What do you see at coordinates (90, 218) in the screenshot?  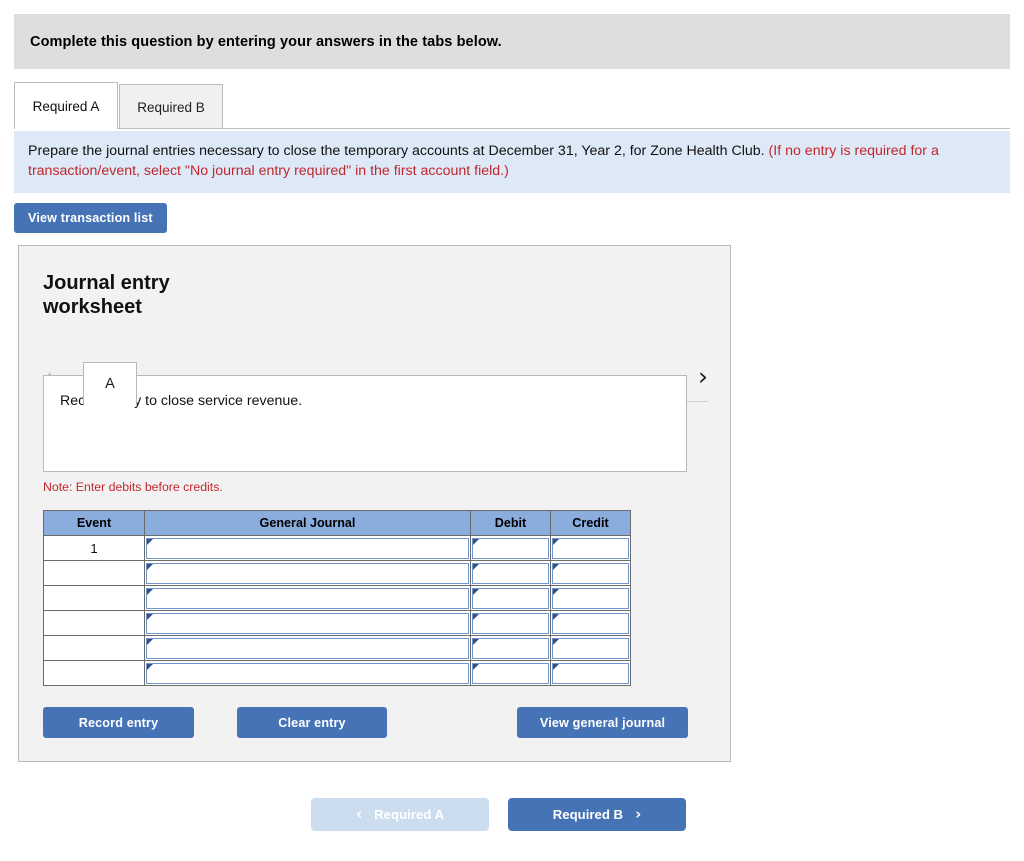 I see `view-transaction-list-button: View transaction list` at bounding box center [90, 218].